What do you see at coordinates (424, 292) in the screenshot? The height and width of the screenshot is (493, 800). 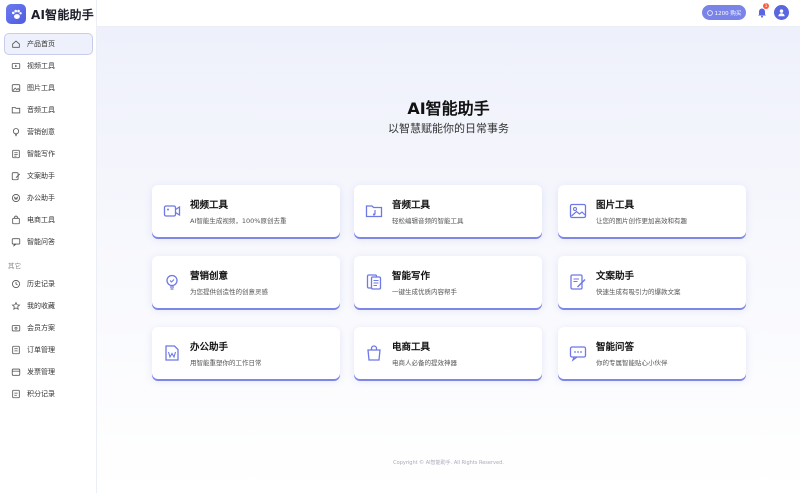 I see `card-desc: 一键生成优质内容帮手` at bounding box center [424, 292].